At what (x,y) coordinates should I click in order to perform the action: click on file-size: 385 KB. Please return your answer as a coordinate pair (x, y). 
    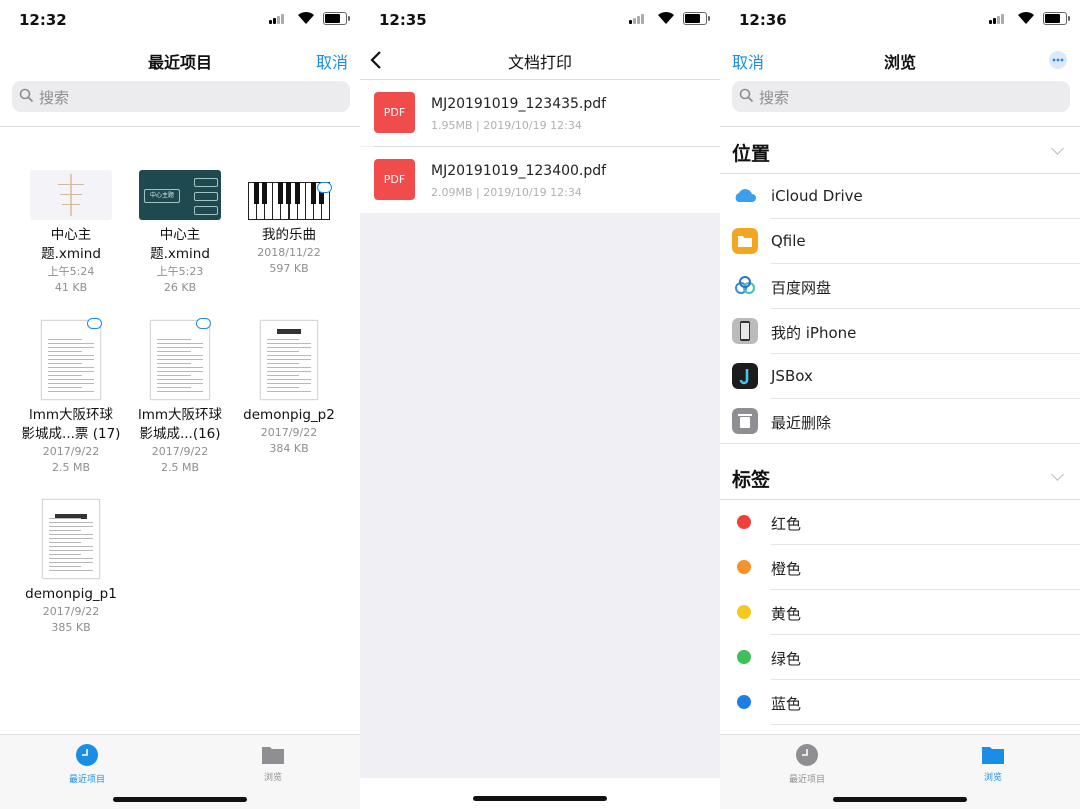
    Looking at the image, I should click on (71, 627).